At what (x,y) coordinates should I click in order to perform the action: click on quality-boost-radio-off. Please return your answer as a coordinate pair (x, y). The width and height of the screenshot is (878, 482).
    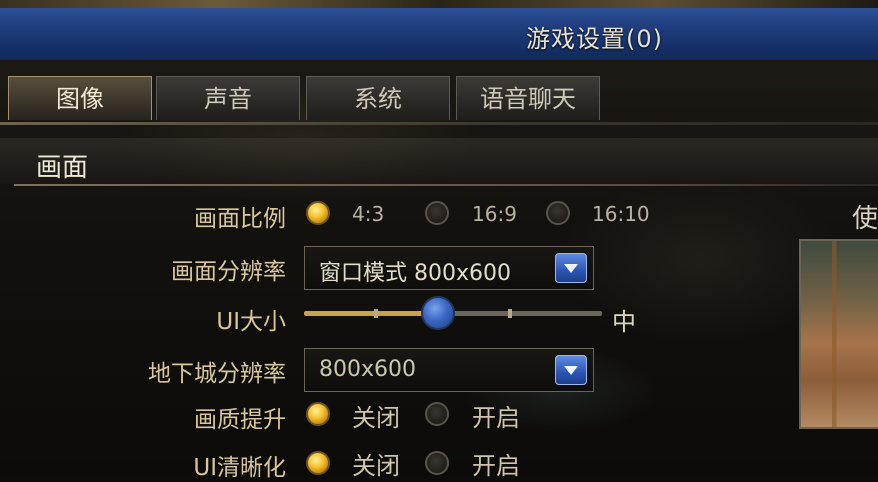
    Looking at the image, I should click on (318, 414).